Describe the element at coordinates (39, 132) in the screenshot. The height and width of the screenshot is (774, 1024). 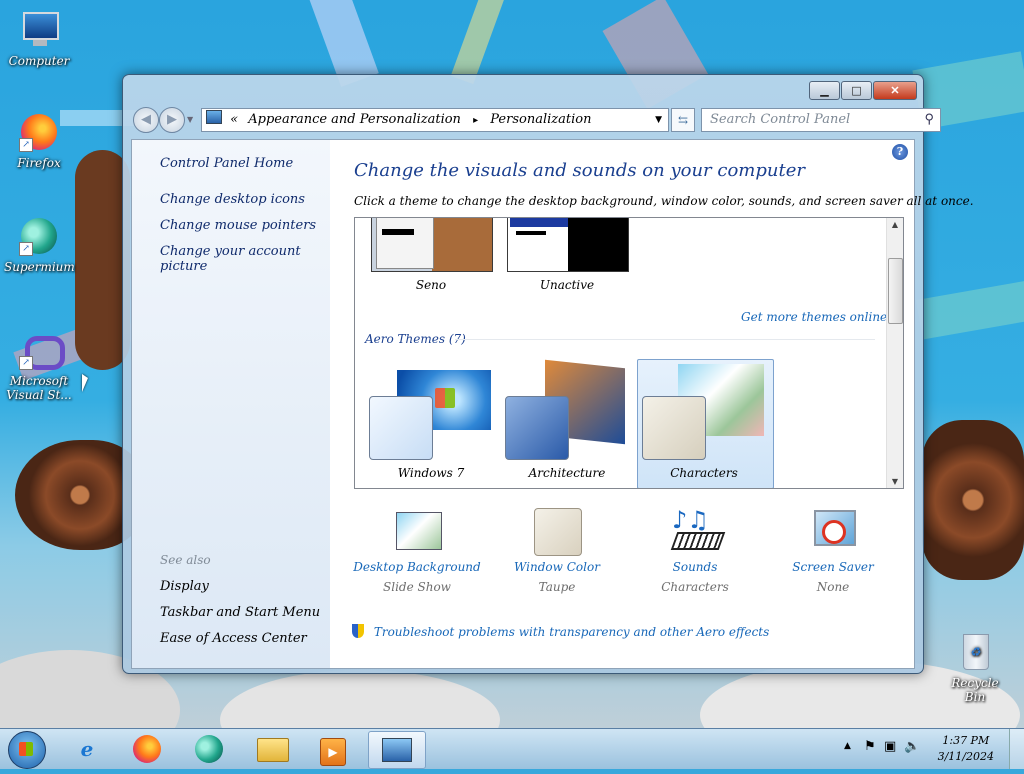
I see `firefox-icon: ↗` at that location.